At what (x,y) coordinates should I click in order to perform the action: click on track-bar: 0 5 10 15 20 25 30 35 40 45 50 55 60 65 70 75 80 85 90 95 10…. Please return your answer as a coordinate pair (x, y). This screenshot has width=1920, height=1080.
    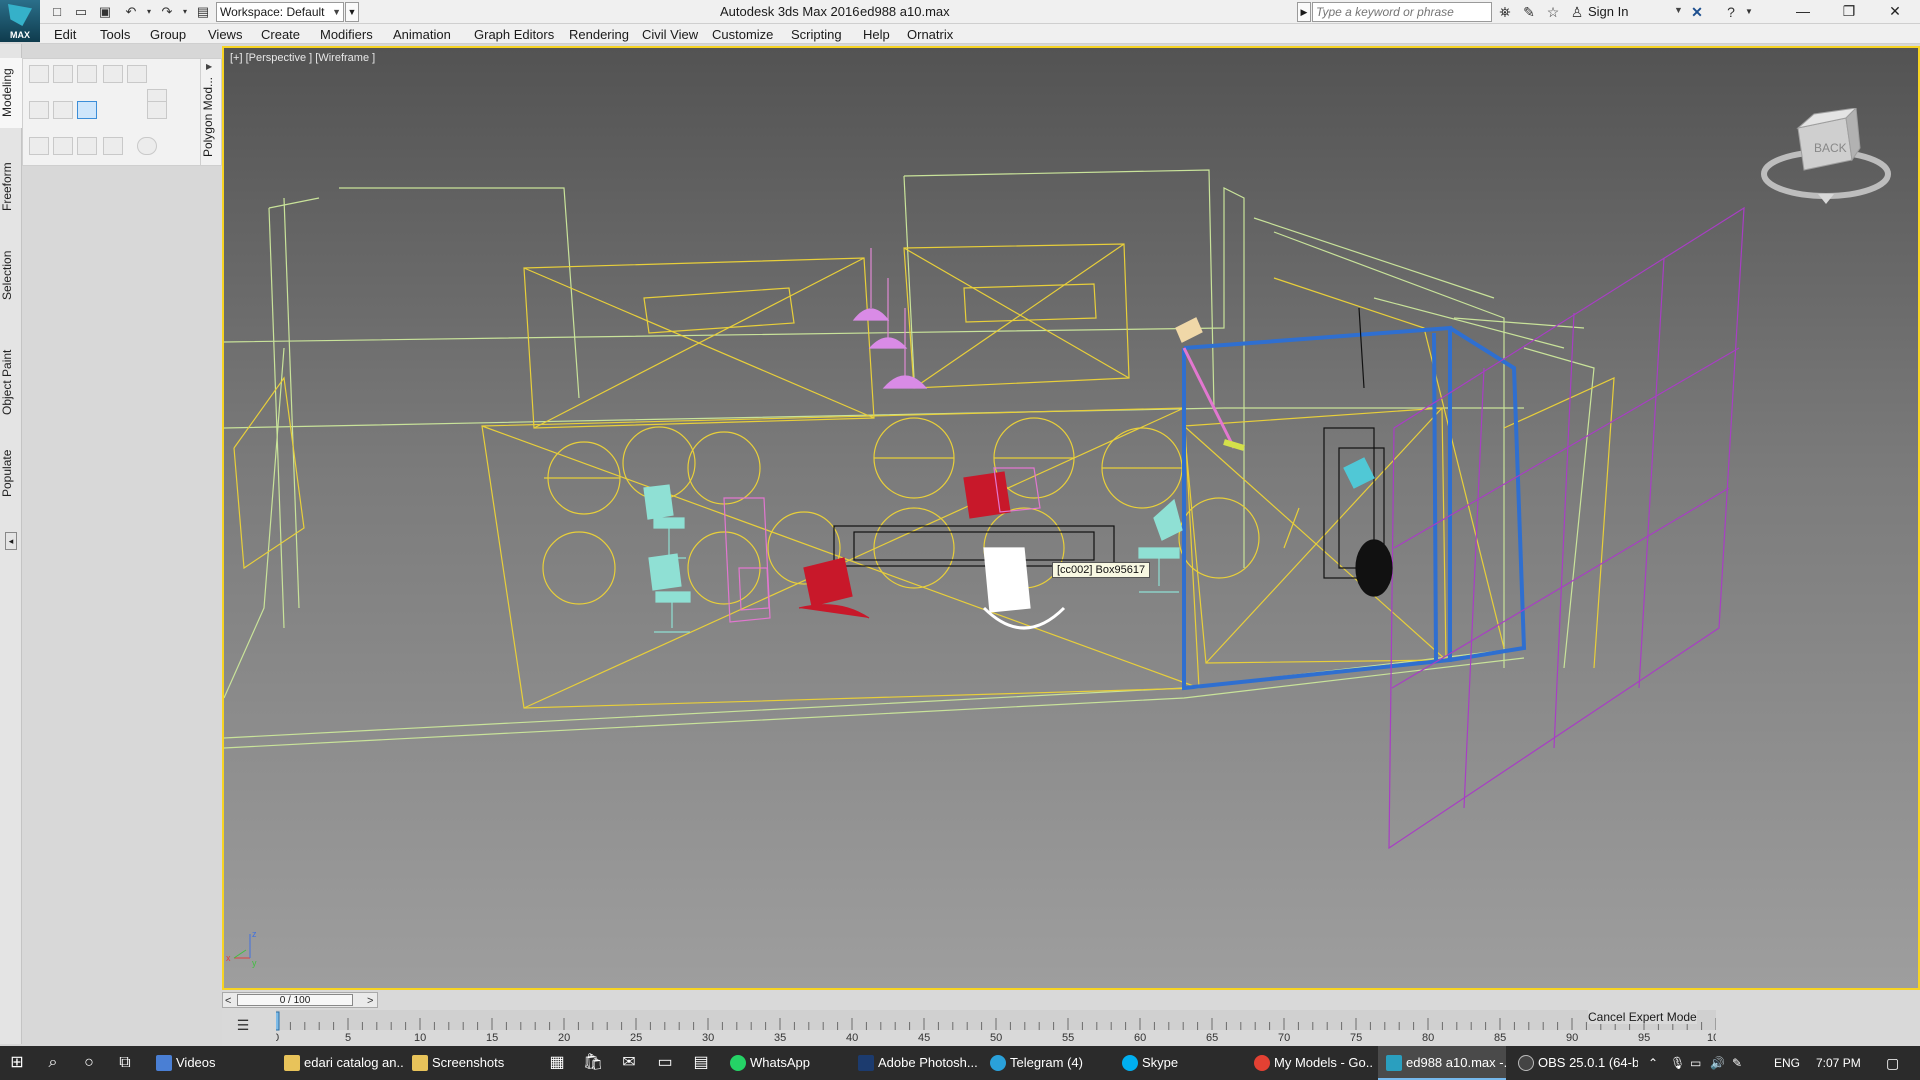
    Looking at the image, I should click on (996, 1027).